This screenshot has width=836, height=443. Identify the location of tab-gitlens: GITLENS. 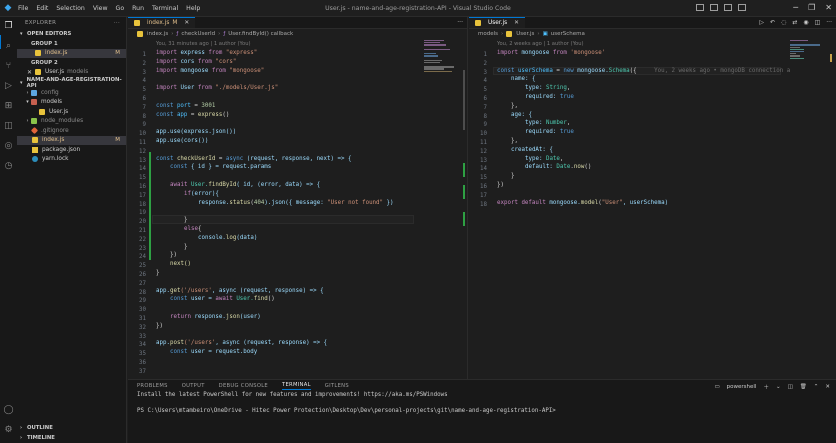
(337, 386).